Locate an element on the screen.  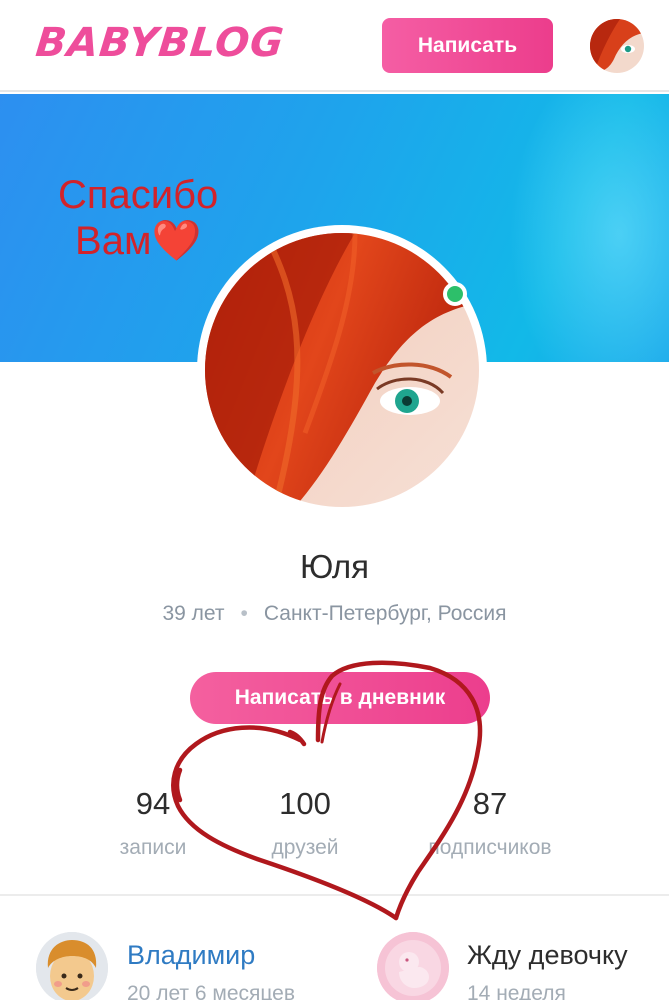
write-to-diary-button: Написать в дневник is located at coordinates (340, 698).